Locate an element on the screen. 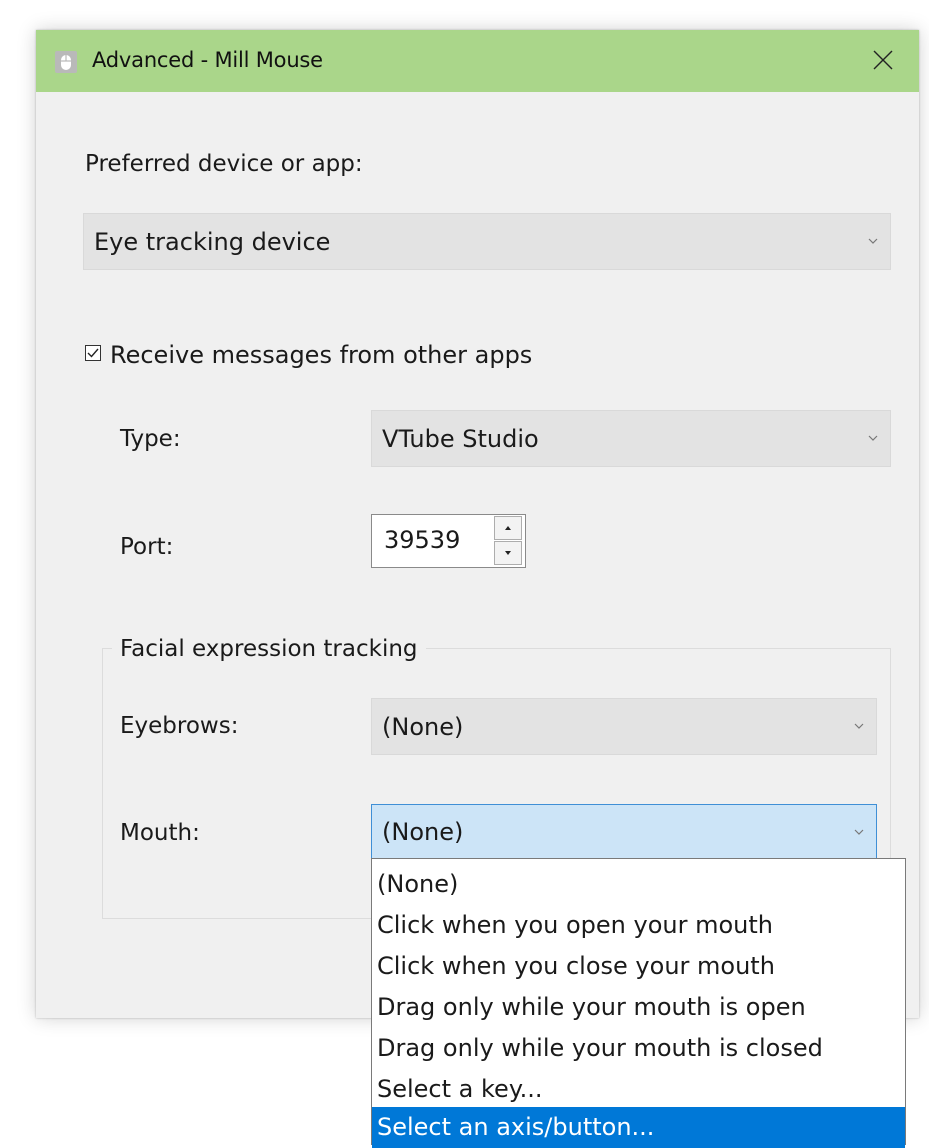 This screenshot has height=1148, width=929. title-bar: Advanced - Mill Mouse is located at coordinates (477, 61).